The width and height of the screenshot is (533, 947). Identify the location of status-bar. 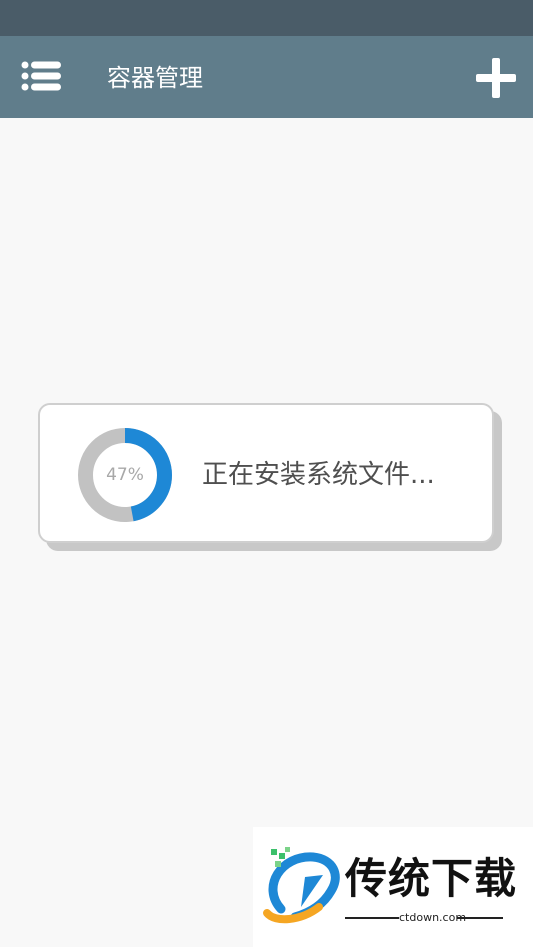
(266, 18).